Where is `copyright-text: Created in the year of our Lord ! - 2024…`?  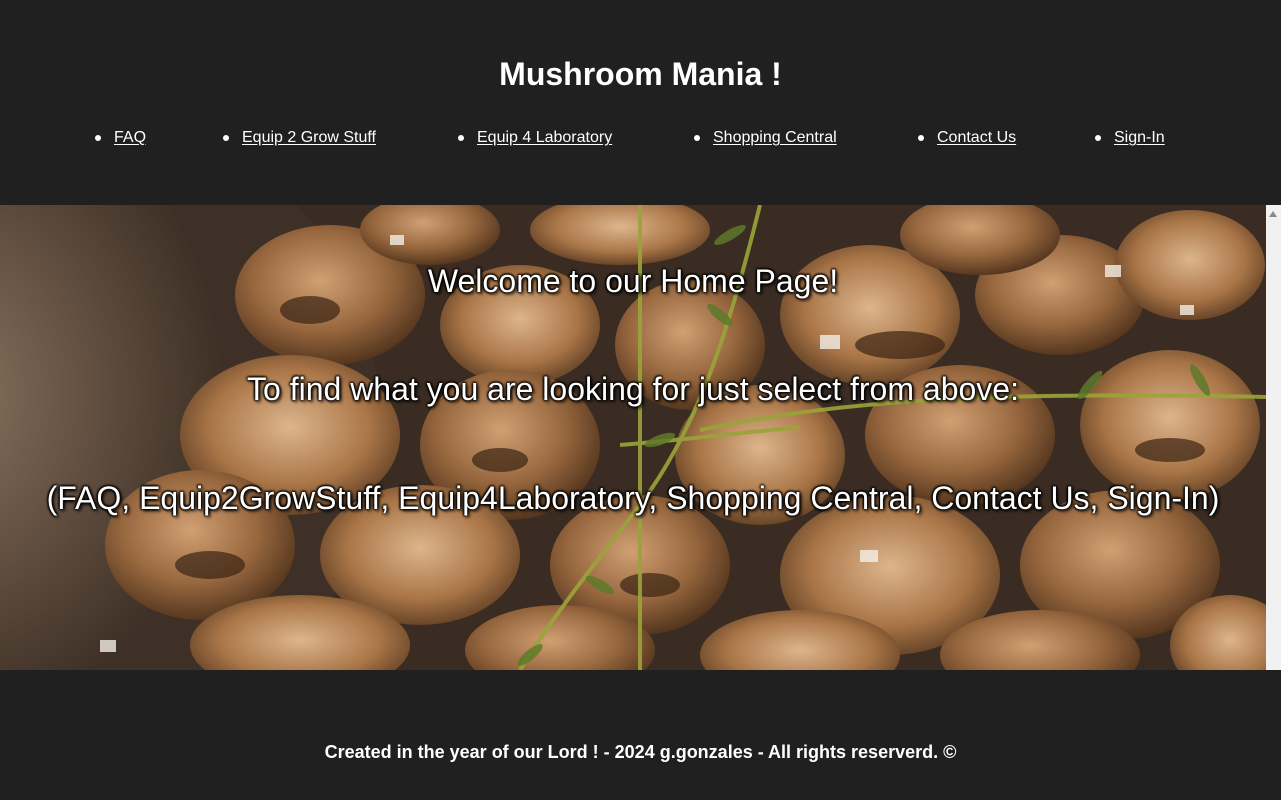
copyright-text: Created in the year of our Lord ! - 2024… is located at coordinates (640, 752).